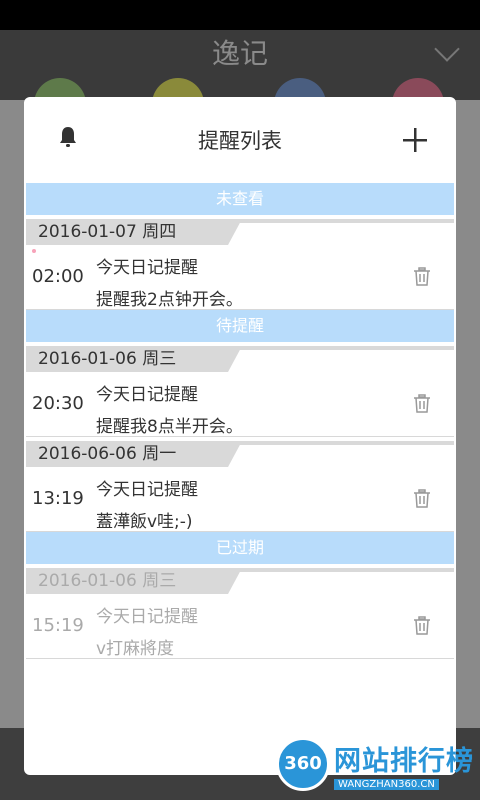 Image resolution: width=480 pixels, height=800 pixels. Describe the element at coordinates (134, 454) in the screenshot. I see `date-label: 2016-06-06 周一` at that location.